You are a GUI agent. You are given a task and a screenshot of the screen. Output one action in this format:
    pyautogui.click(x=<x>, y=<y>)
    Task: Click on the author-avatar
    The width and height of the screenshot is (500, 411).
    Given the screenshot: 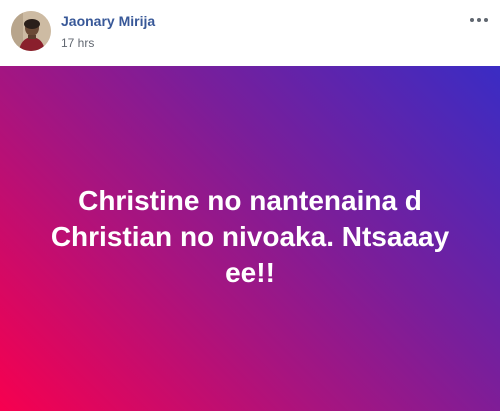 What is the action you would take?
    pyautogui.click(x=31, y=31)
    